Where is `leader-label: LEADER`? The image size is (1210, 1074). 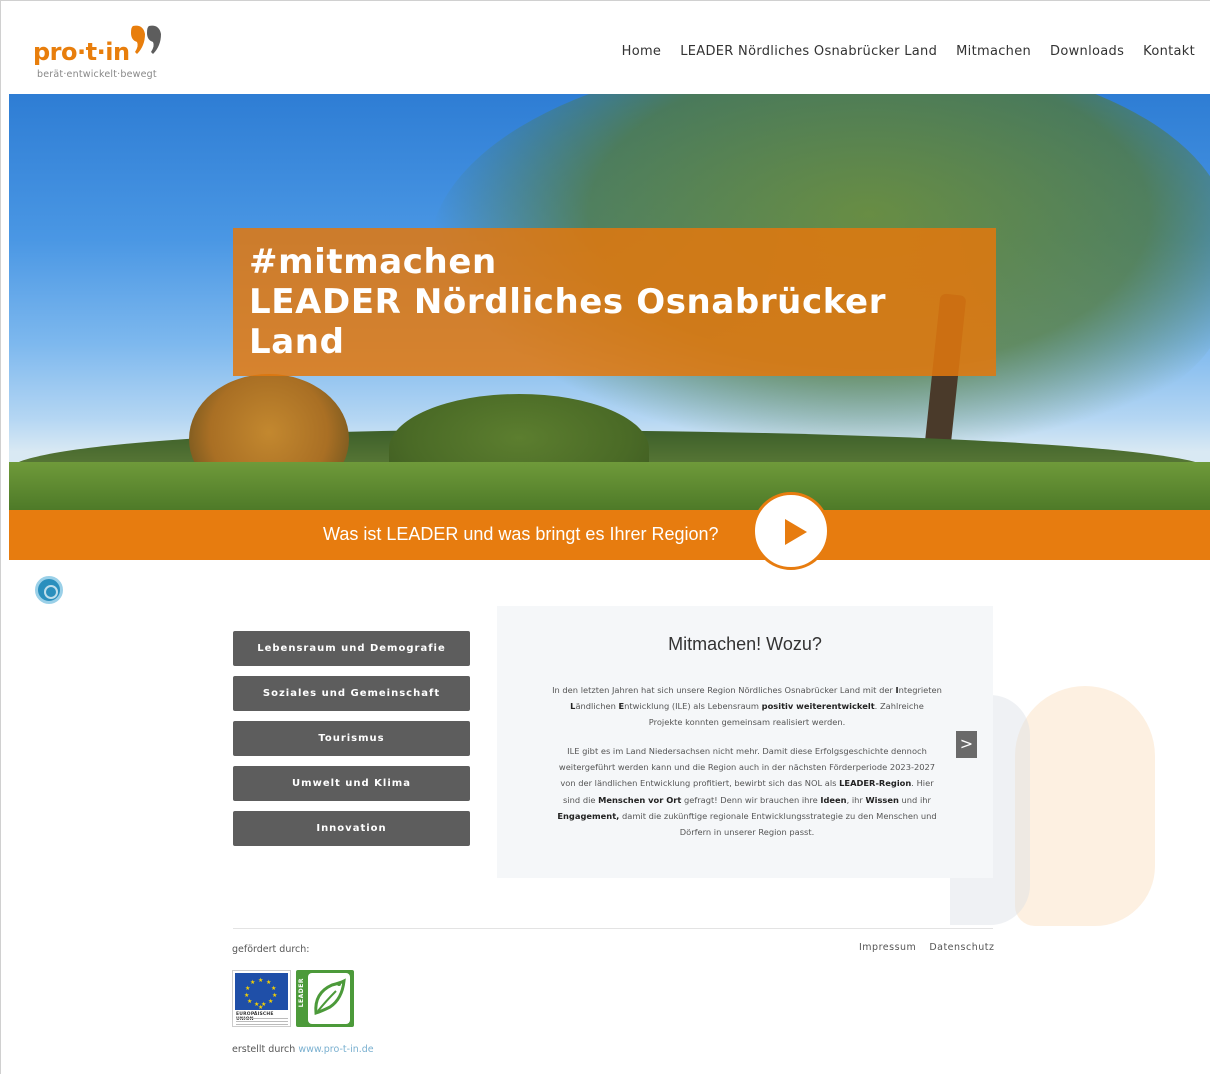
leader-label: LEADER is located at coordinates (301, 993).